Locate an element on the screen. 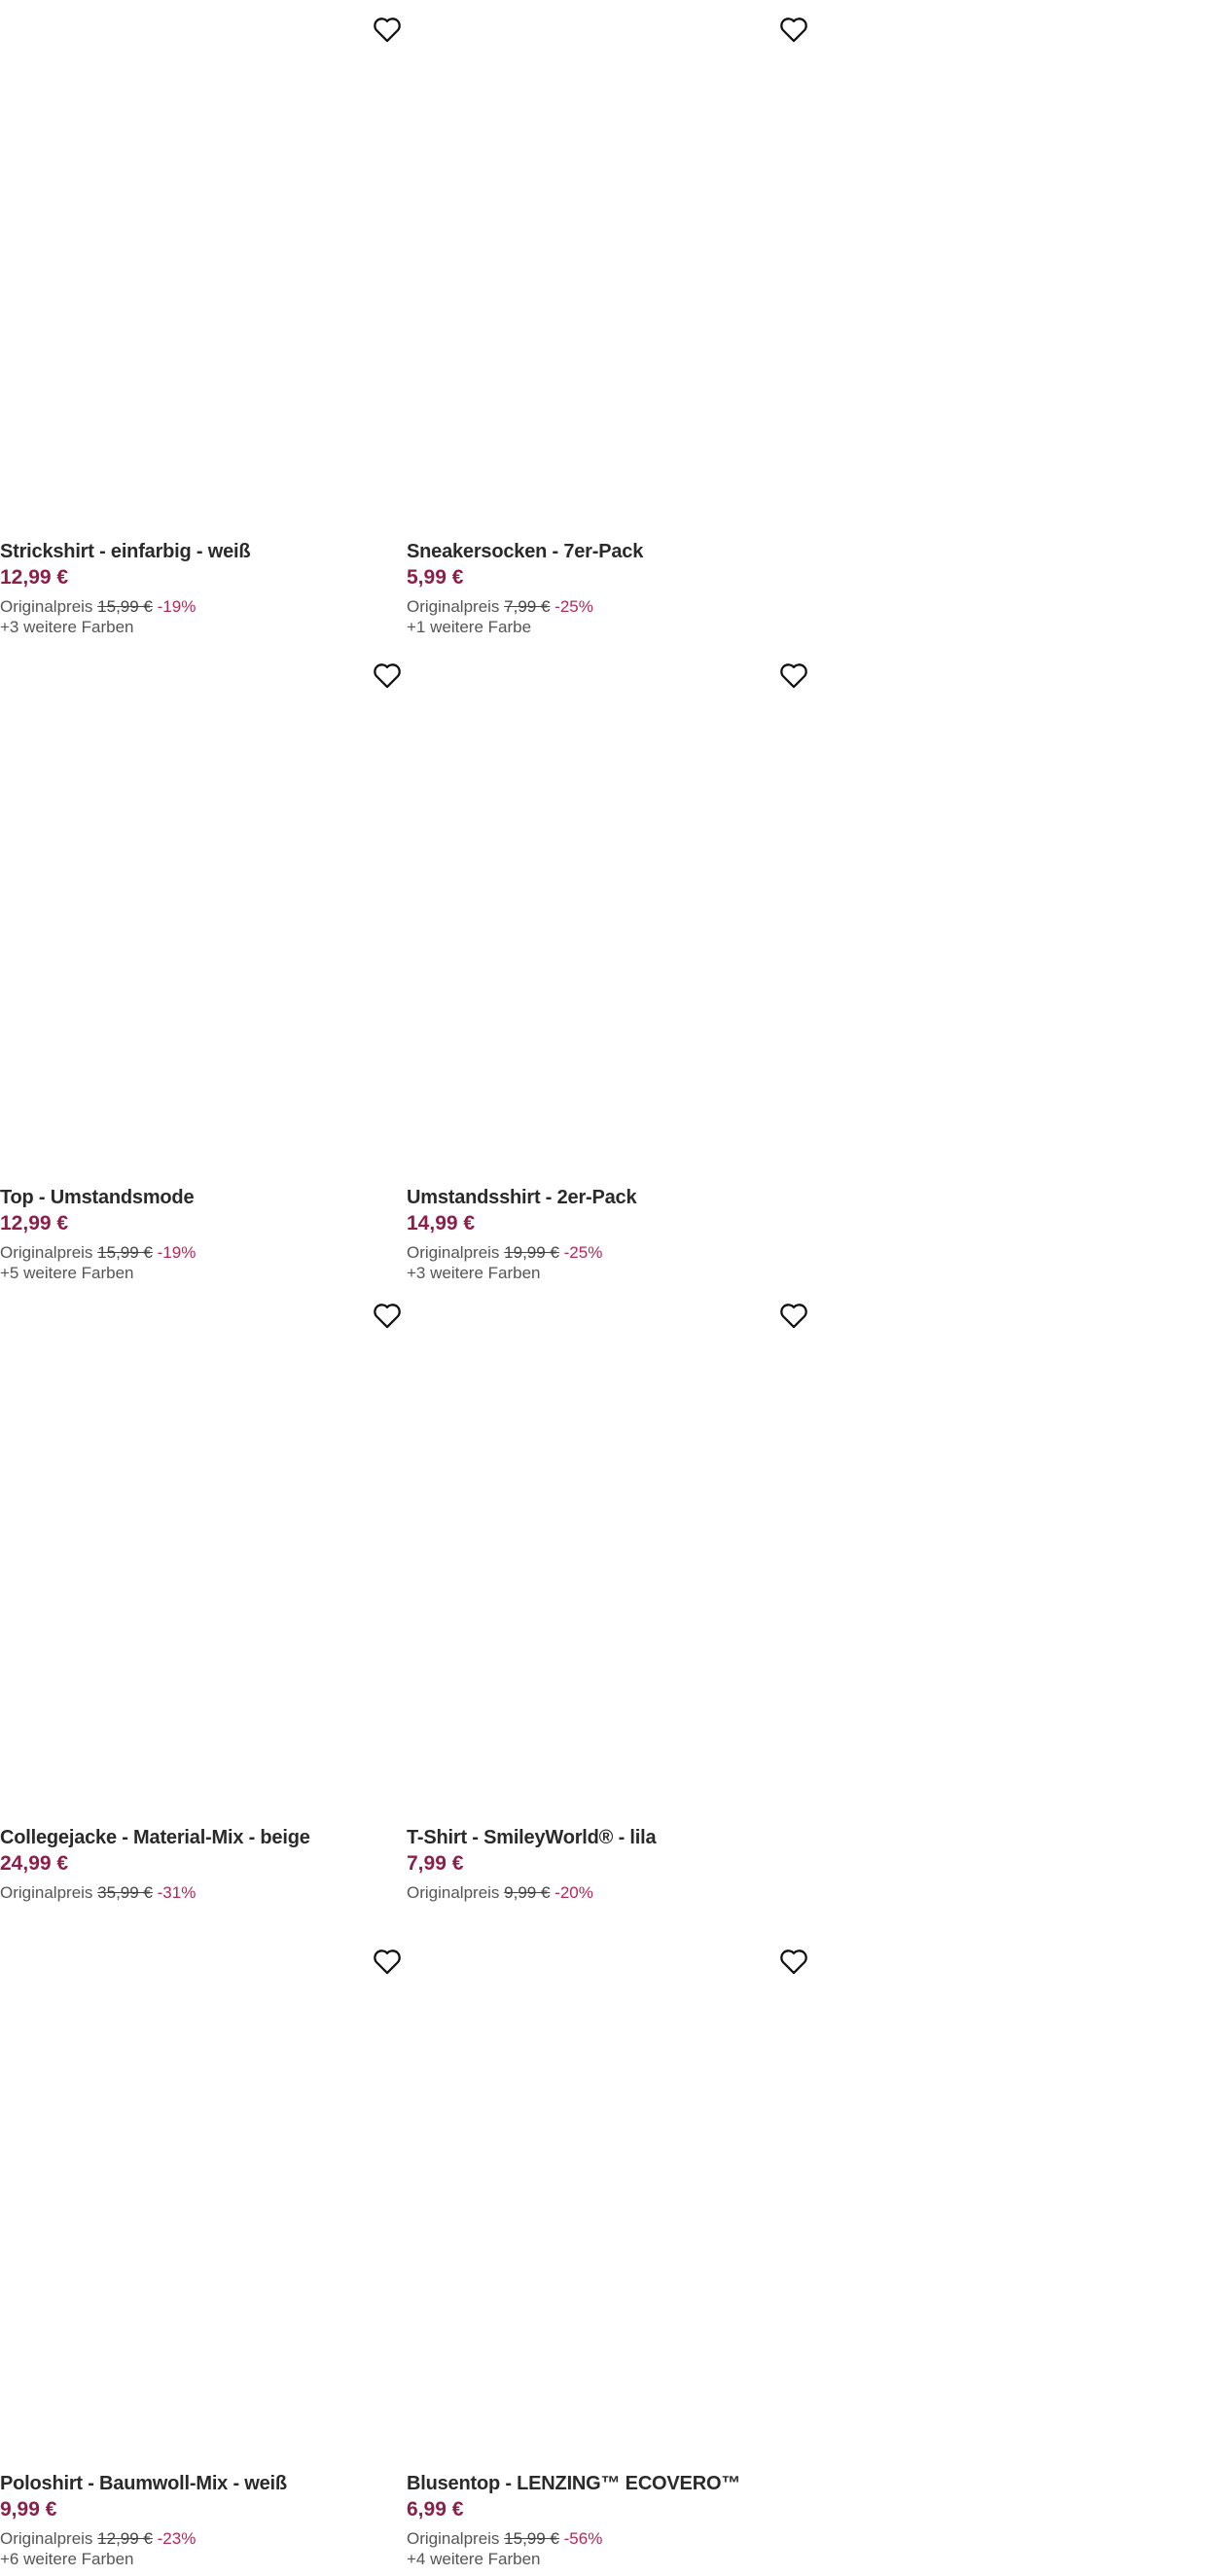  original-price-row: Originalpreis 35,99 € -31% is located at coordinates (203, 1892).